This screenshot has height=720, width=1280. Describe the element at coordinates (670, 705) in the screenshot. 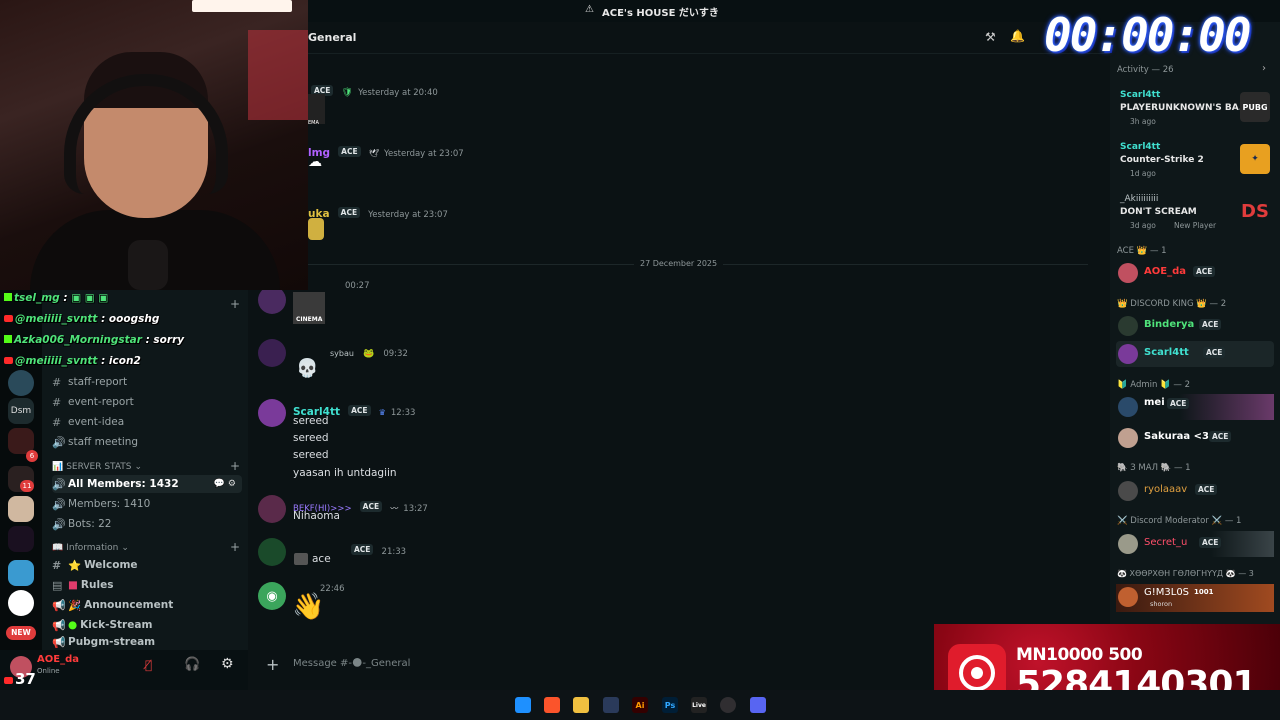

I see `photoshop-icon: Ps` at that location.